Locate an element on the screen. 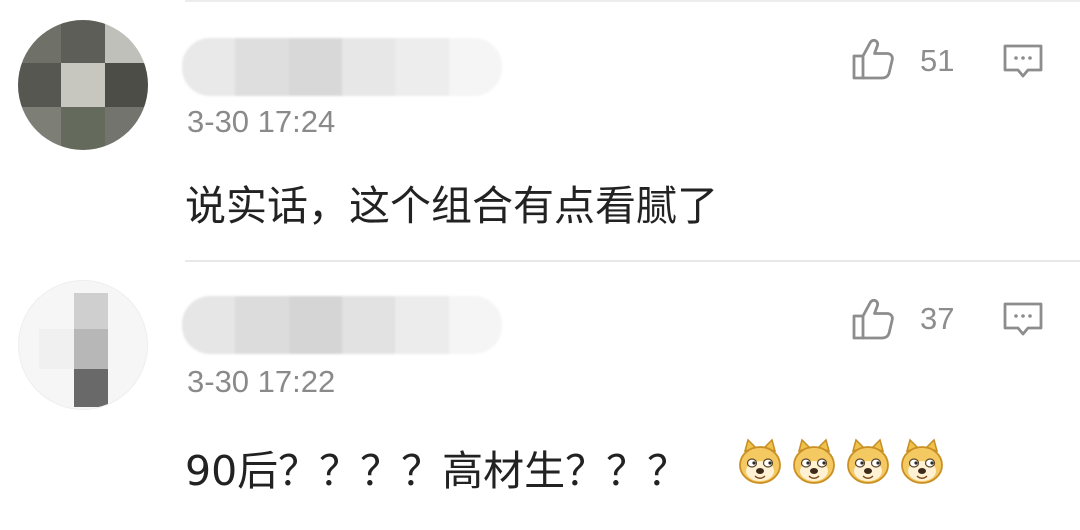 The height and width of the screenshot is (530, 1080). comment-timestamp: 3-30 17:22 is located at coordinates (261, 381).